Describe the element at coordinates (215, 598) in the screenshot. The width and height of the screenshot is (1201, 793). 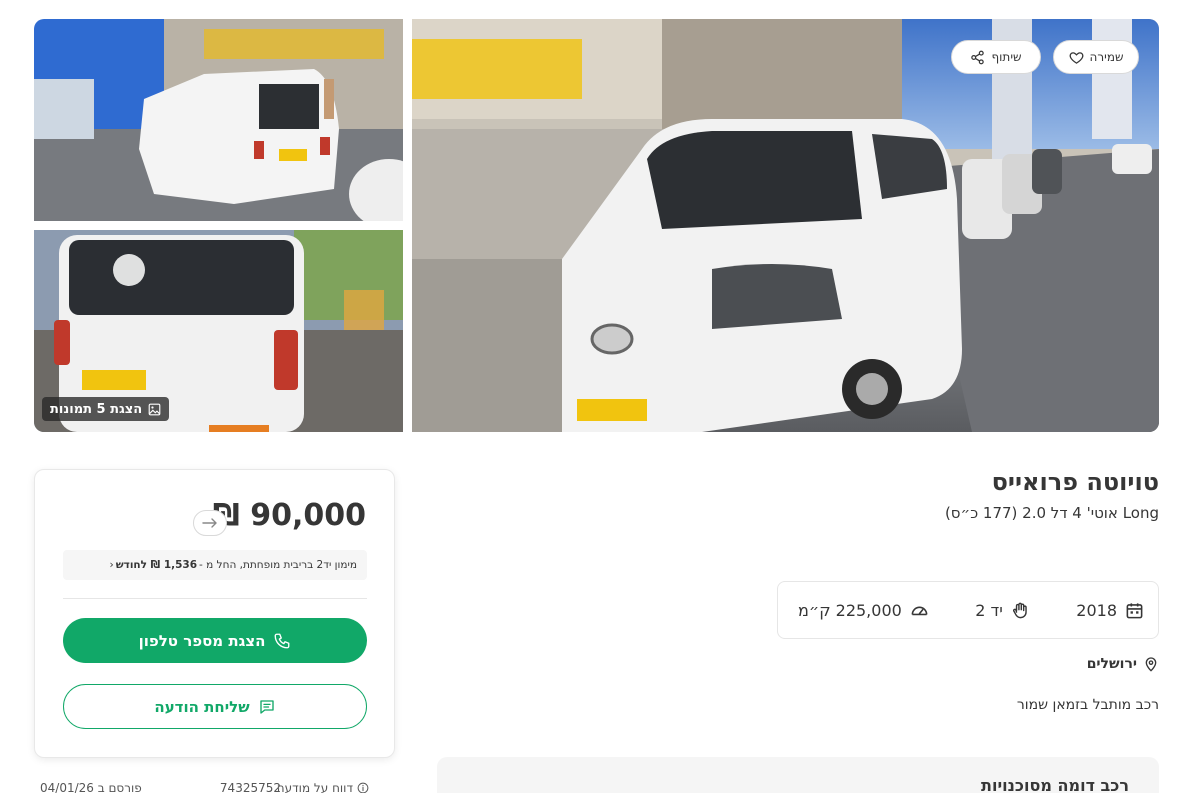
I see `divider` at that location.